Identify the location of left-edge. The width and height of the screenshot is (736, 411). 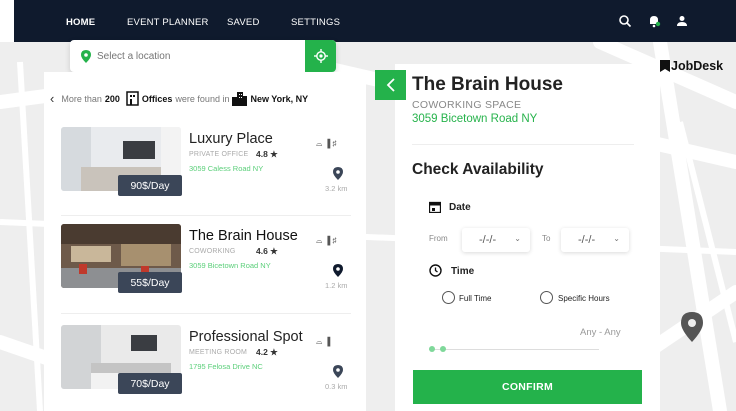
(7, 21).